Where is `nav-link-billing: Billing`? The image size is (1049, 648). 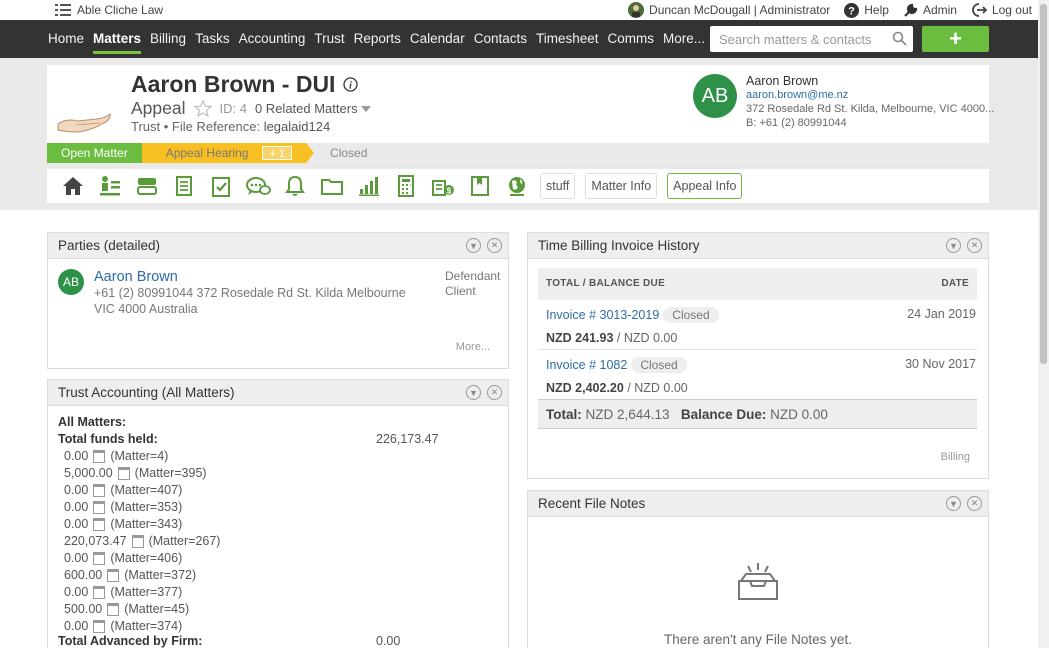 nav-link-billing: Billing is located at coordinates (168, 39).